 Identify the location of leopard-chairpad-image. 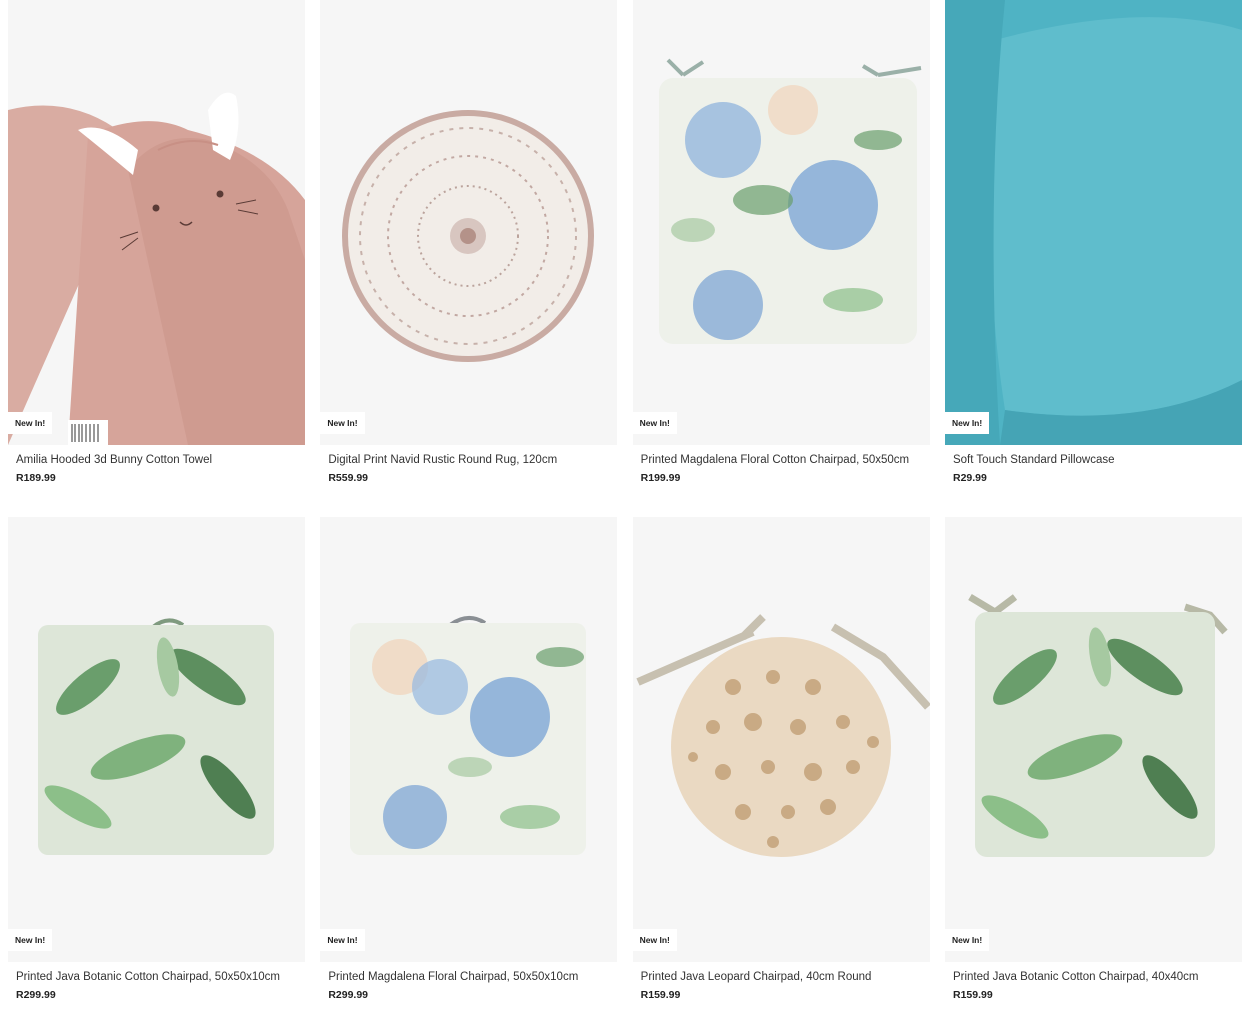
(781, 739).